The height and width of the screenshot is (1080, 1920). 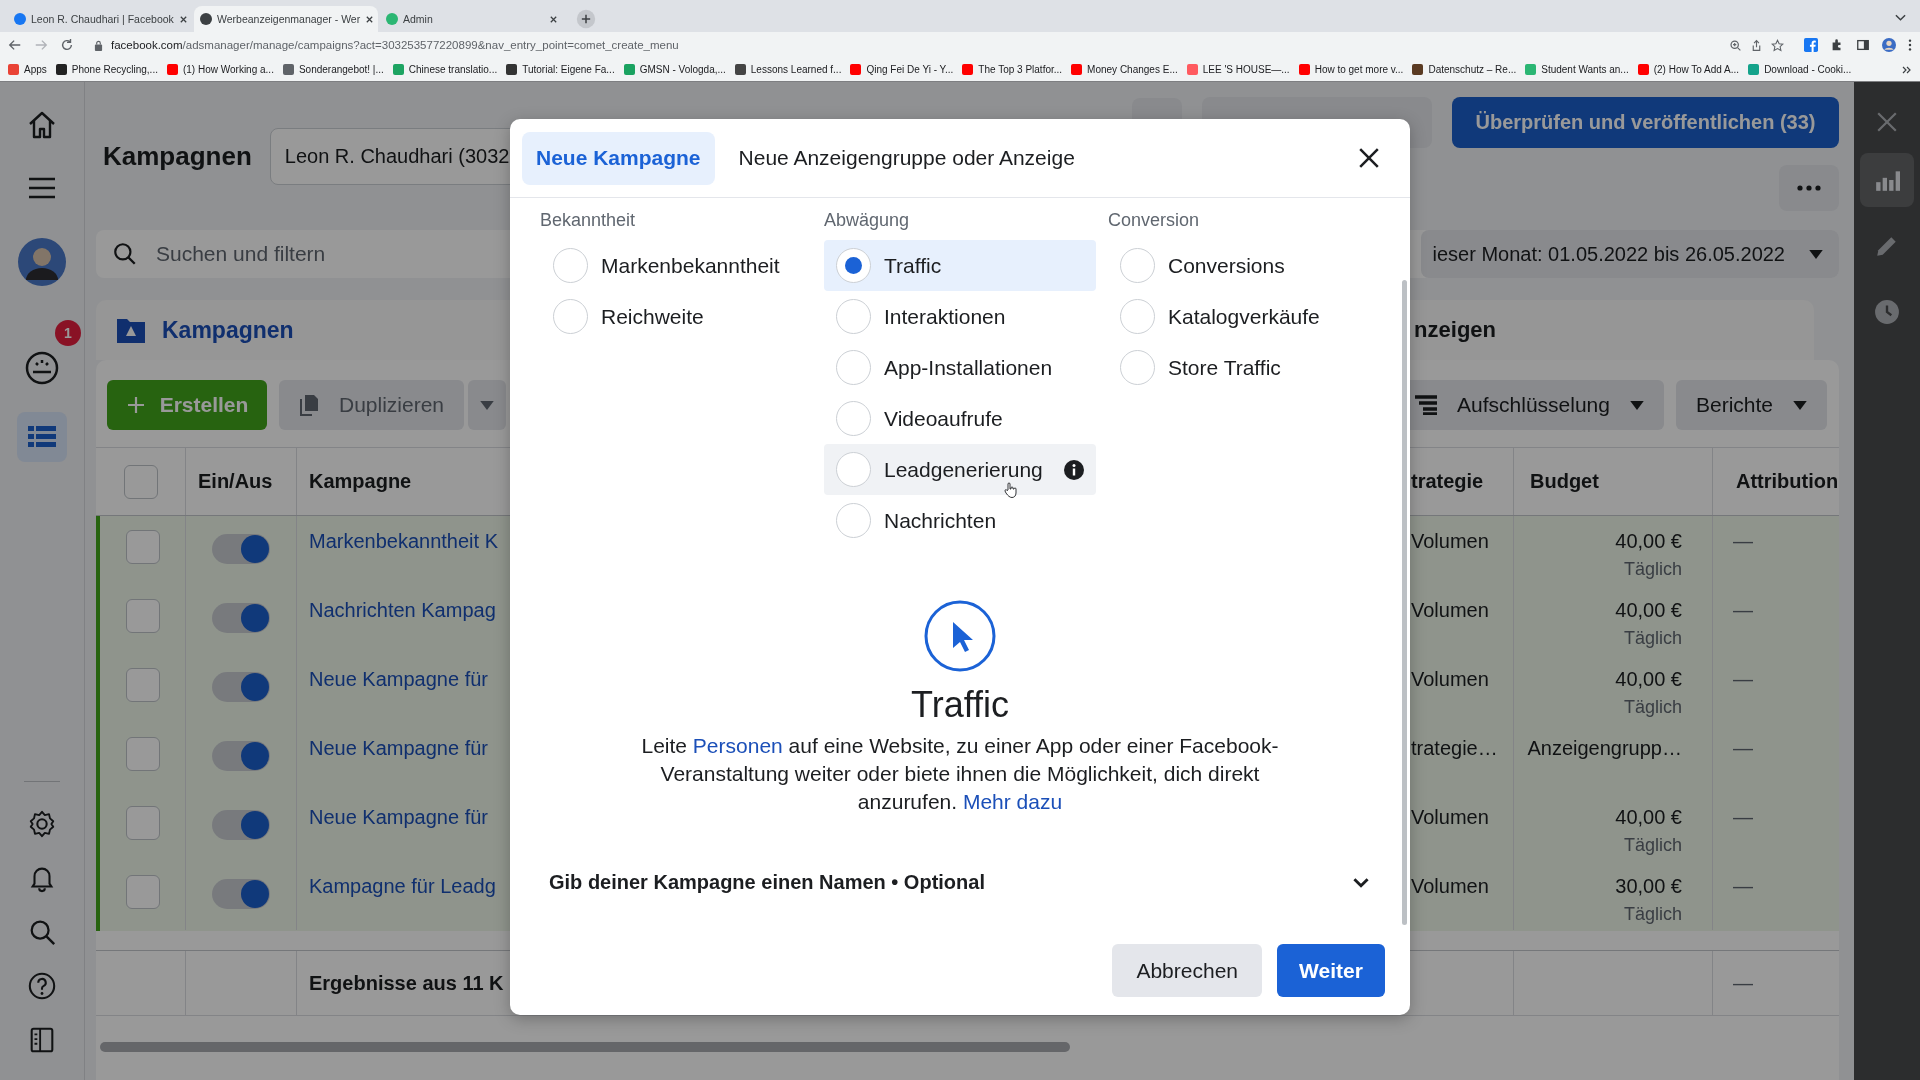 I want to click on column-header: Kampagne, so click(x=360, y=481).